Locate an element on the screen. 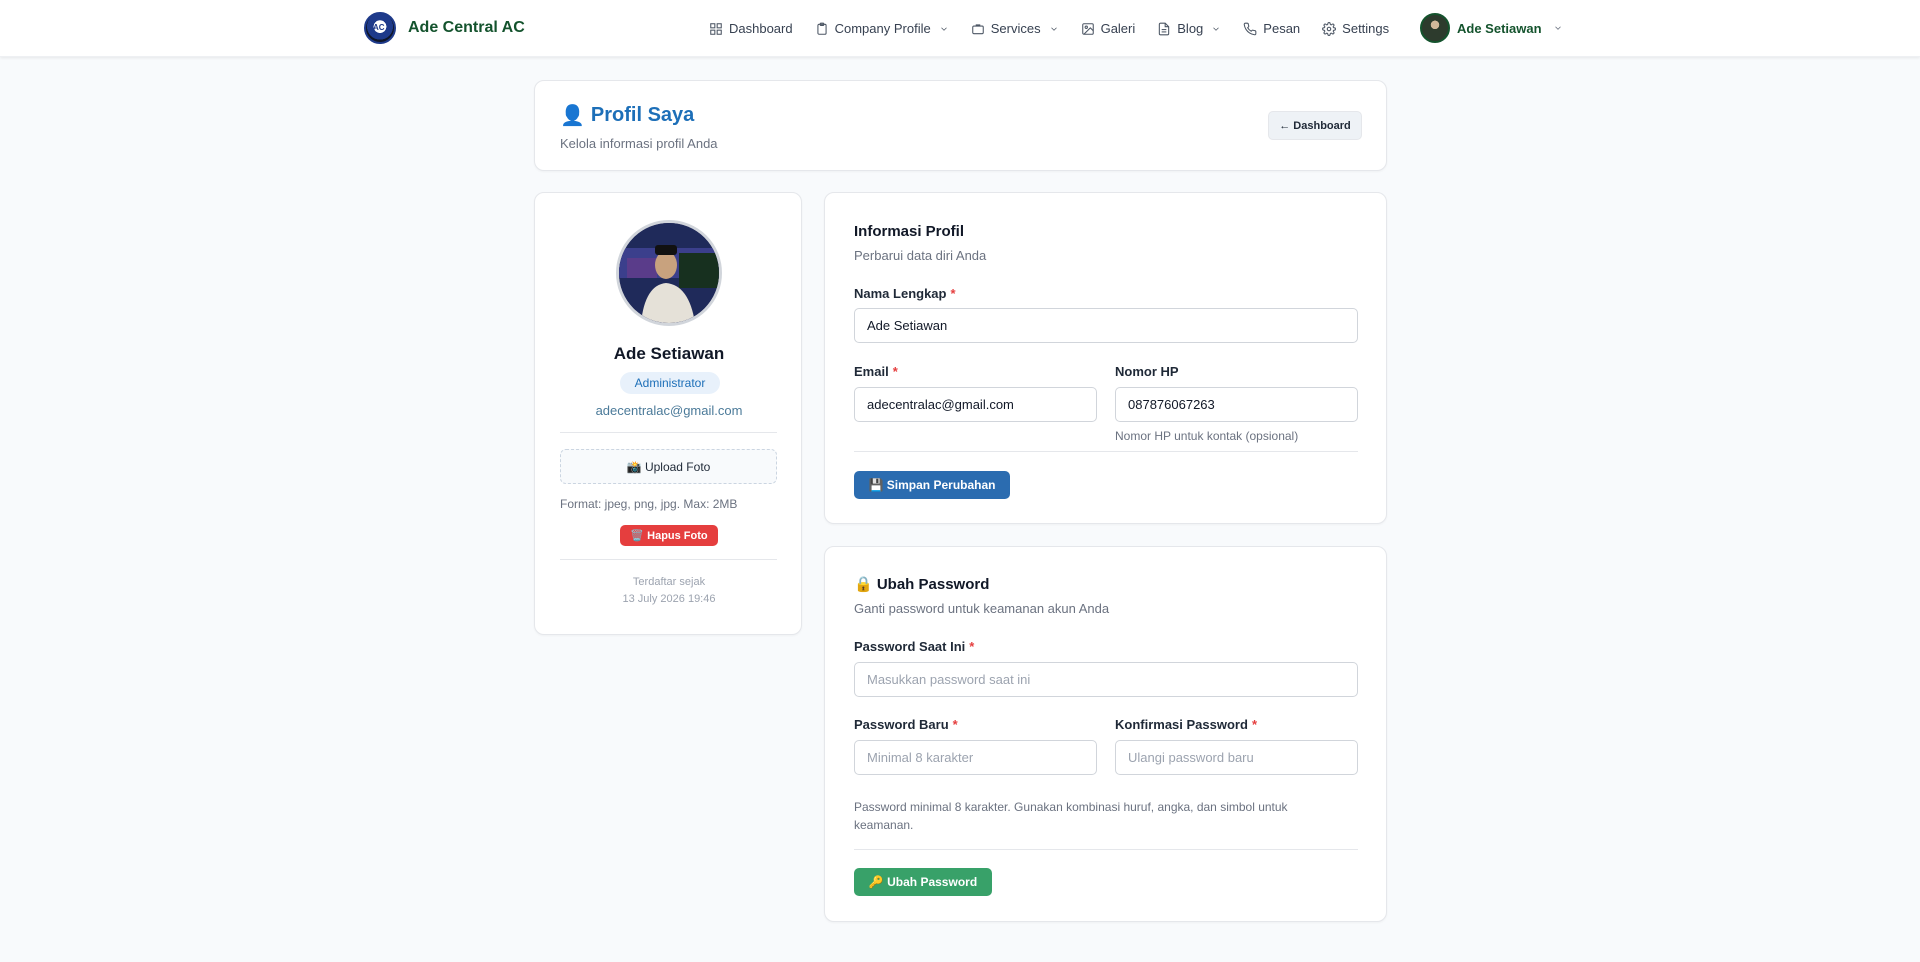 This screenshot has height=962, width=1920. grid-icon is located at coordinates (716, 28).